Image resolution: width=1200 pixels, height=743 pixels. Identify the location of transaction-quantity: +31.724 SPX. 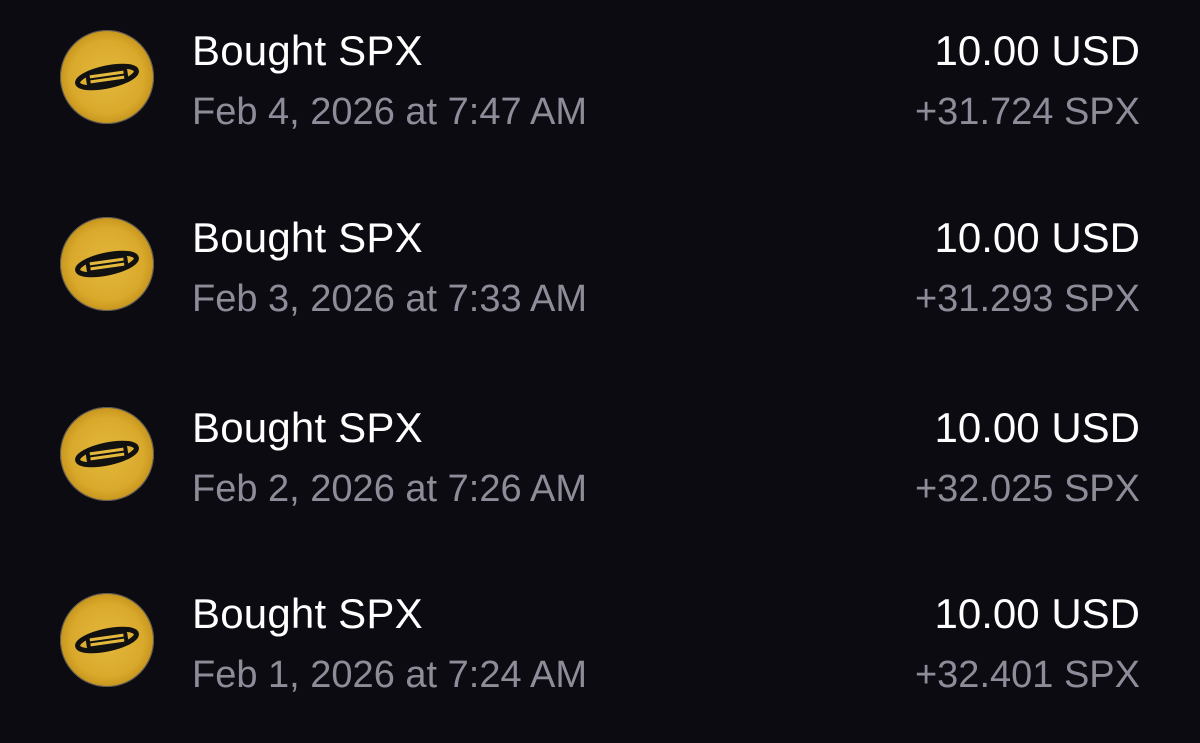
(1027, 112).